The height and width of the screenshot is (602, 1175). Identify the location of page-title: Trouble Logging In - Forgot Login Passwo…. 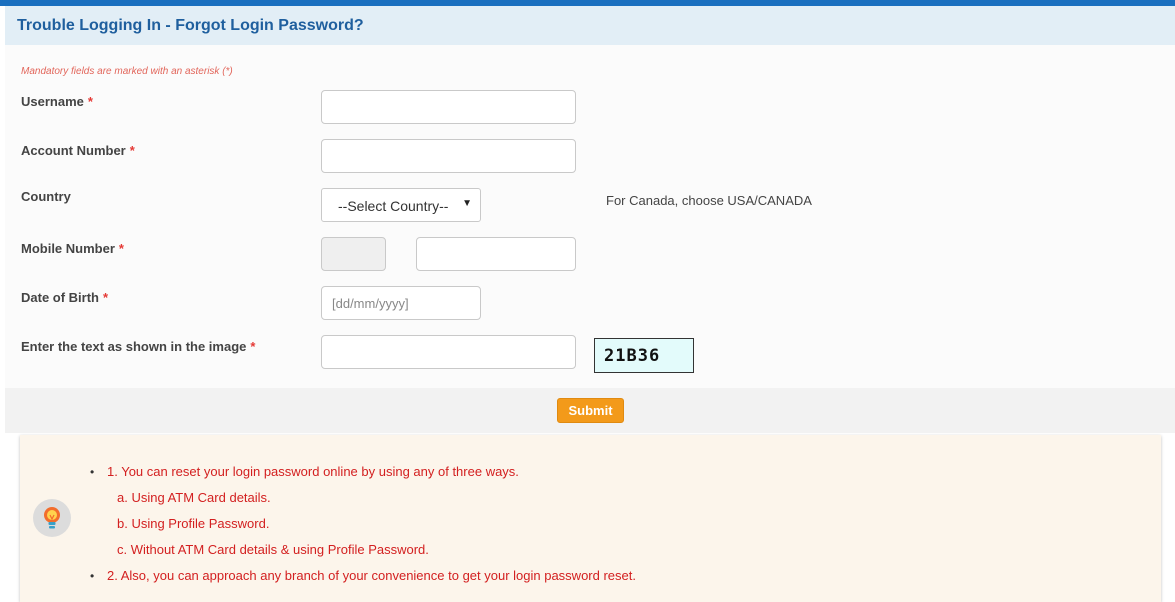
(190, 25).